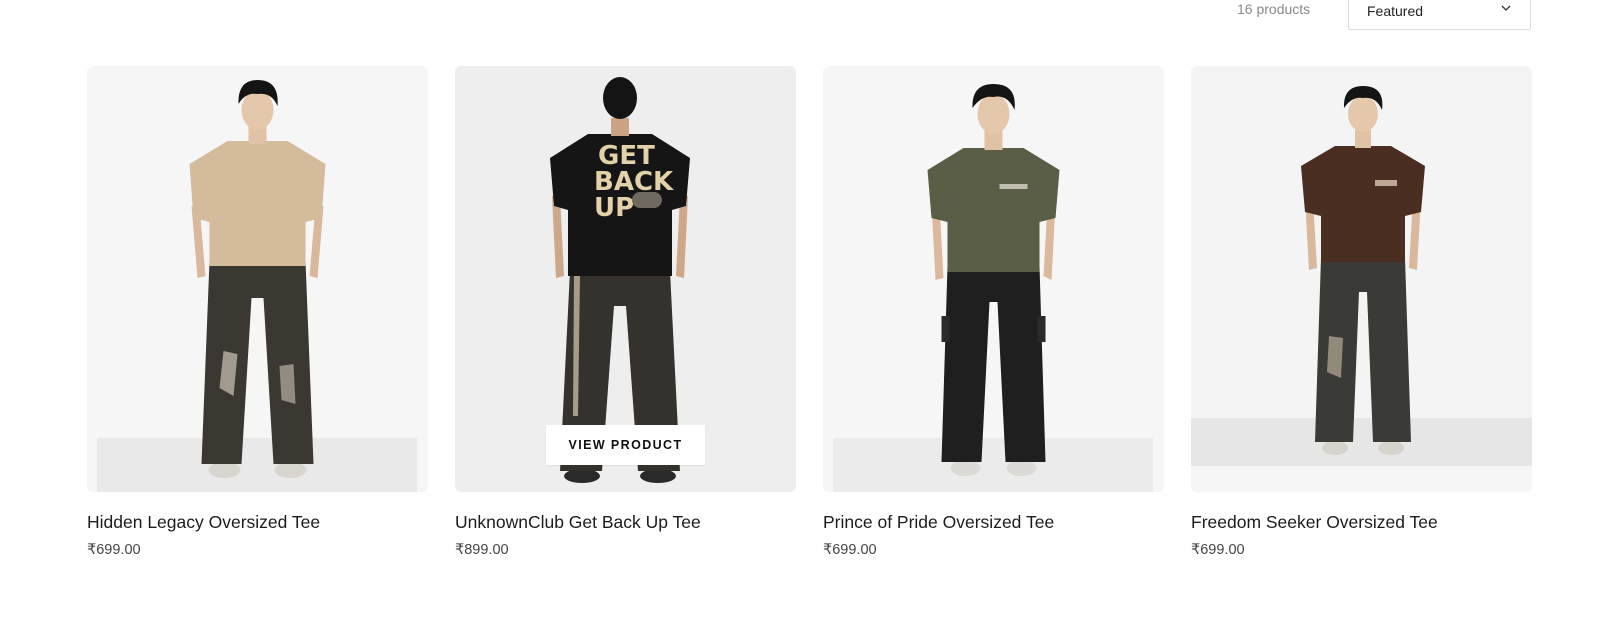 The height and width of the screenshot is (630, 1600). What do you see at coordinates (625, 279) in the screenshot?
I see `product-image-wrapper: GET BACK UP VIEW PRODUCT` at bounding box center [625, 279].